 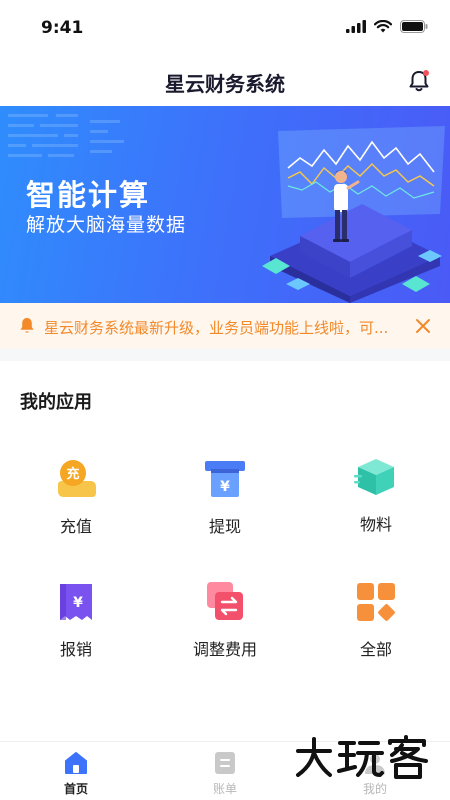 What do you see at coordinates (224, 649) in the screenshot?
I see `app-label: 调整费用` at bounding box center [224, 649].